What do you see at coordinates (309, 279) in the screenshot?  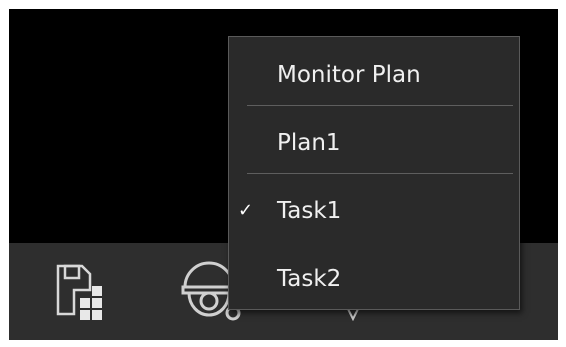 I see `menu-item-label: Task2` at bounding box center [309, 279].